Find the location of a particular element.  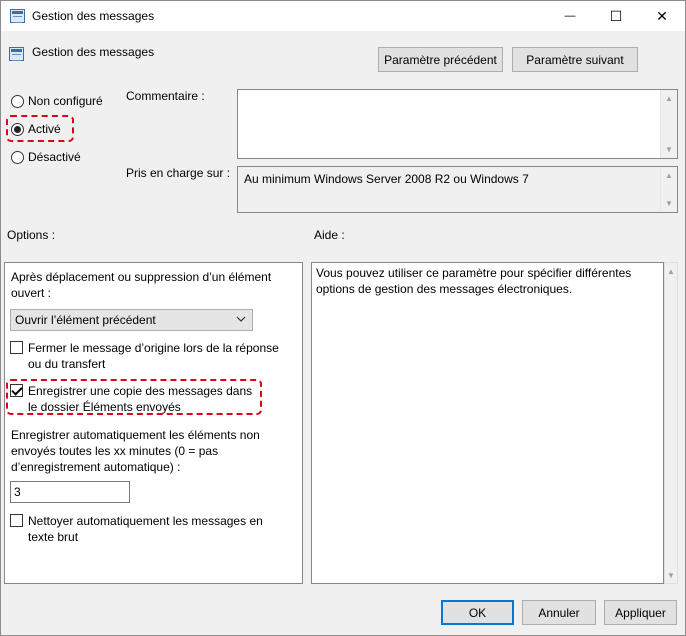

radio-not-configured-label: Non configuré is located at coordinates (65, 101).